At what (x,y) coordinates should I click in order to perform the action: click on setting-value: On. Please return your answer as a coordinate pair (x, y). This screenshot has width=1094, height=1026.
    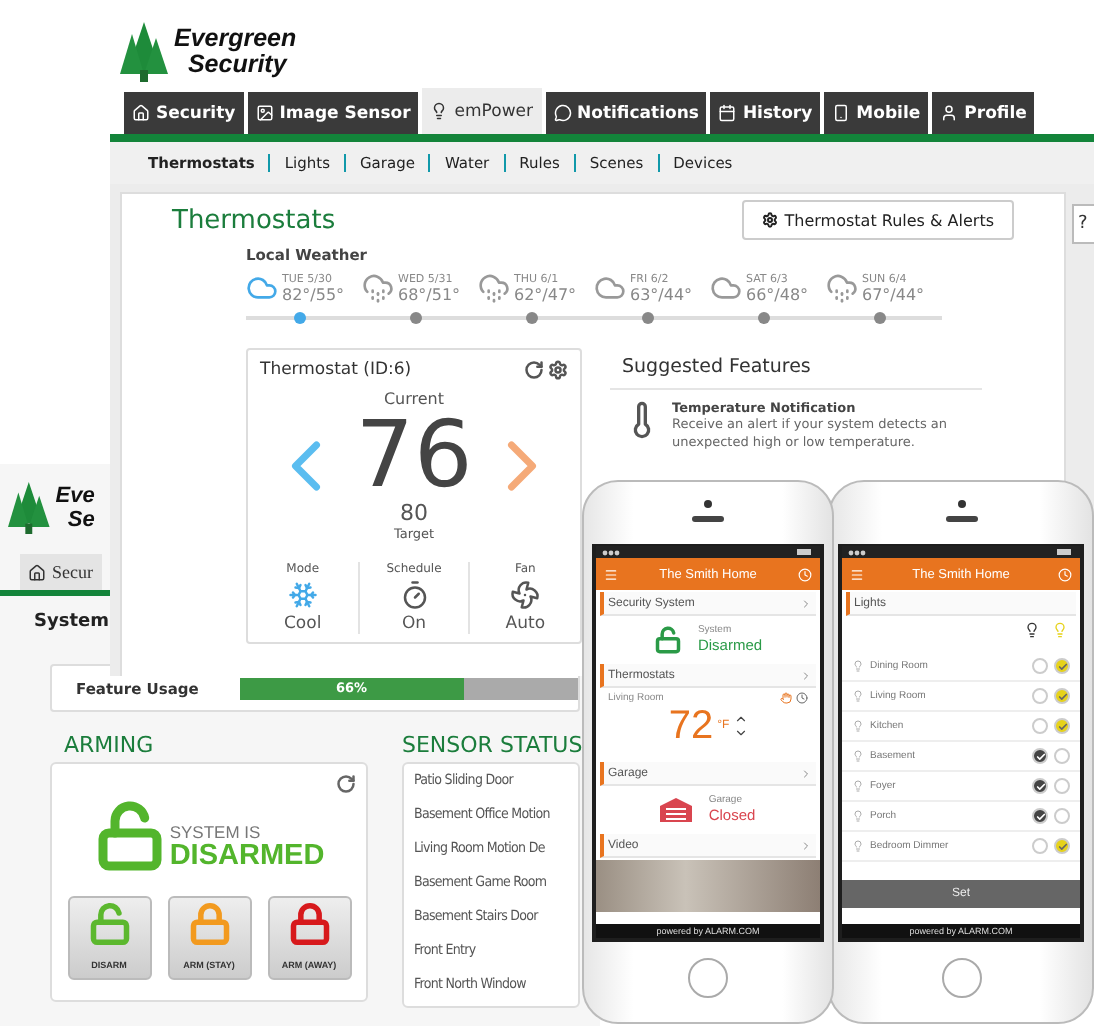
    Looking at the image, I should click on (414, 624).